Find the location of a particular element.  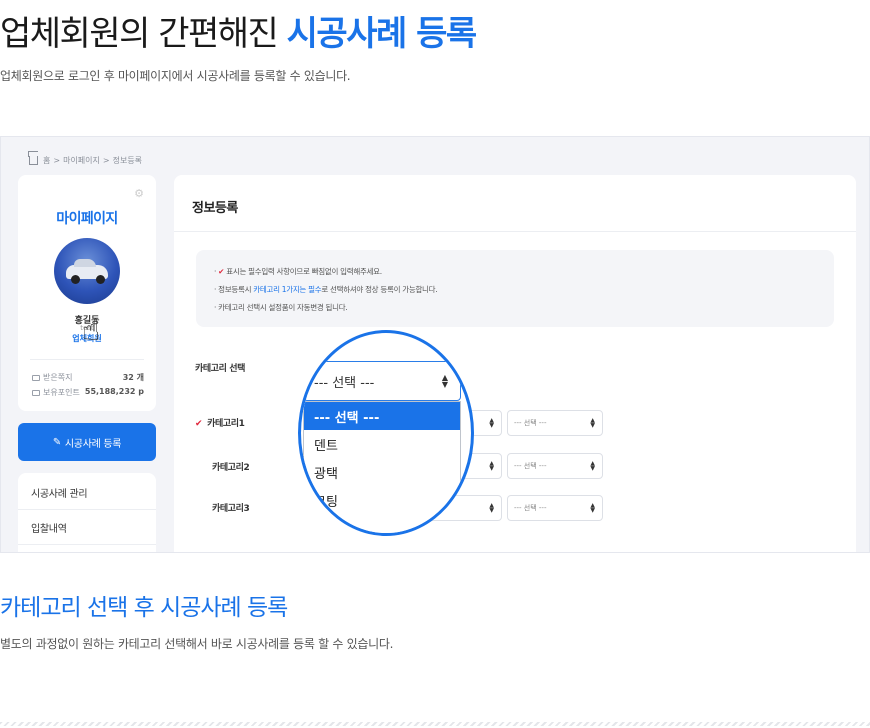

sidebar-menu: 시공사례 관리 입찰내역 is located at coordinates (87, 512).